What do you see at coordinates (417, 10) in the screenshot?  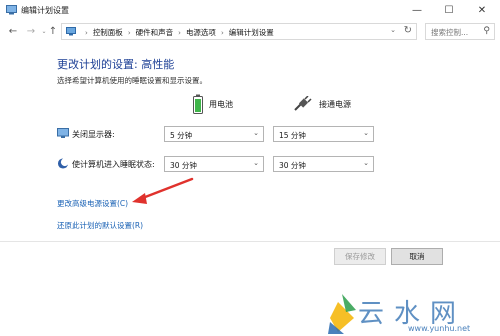 I see `minimize-button: —` at bounding box center [417, 10].